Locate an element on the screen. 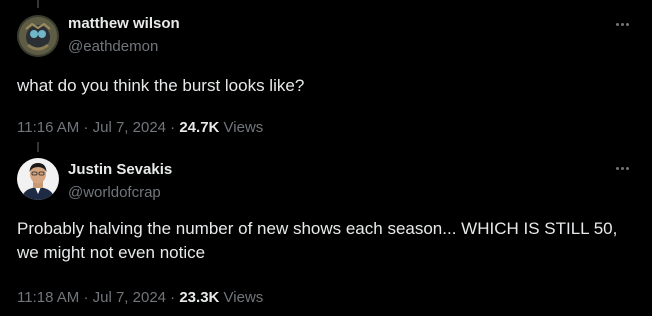  tweet-time: 11:16 AM is located at coordinates (48, 127).